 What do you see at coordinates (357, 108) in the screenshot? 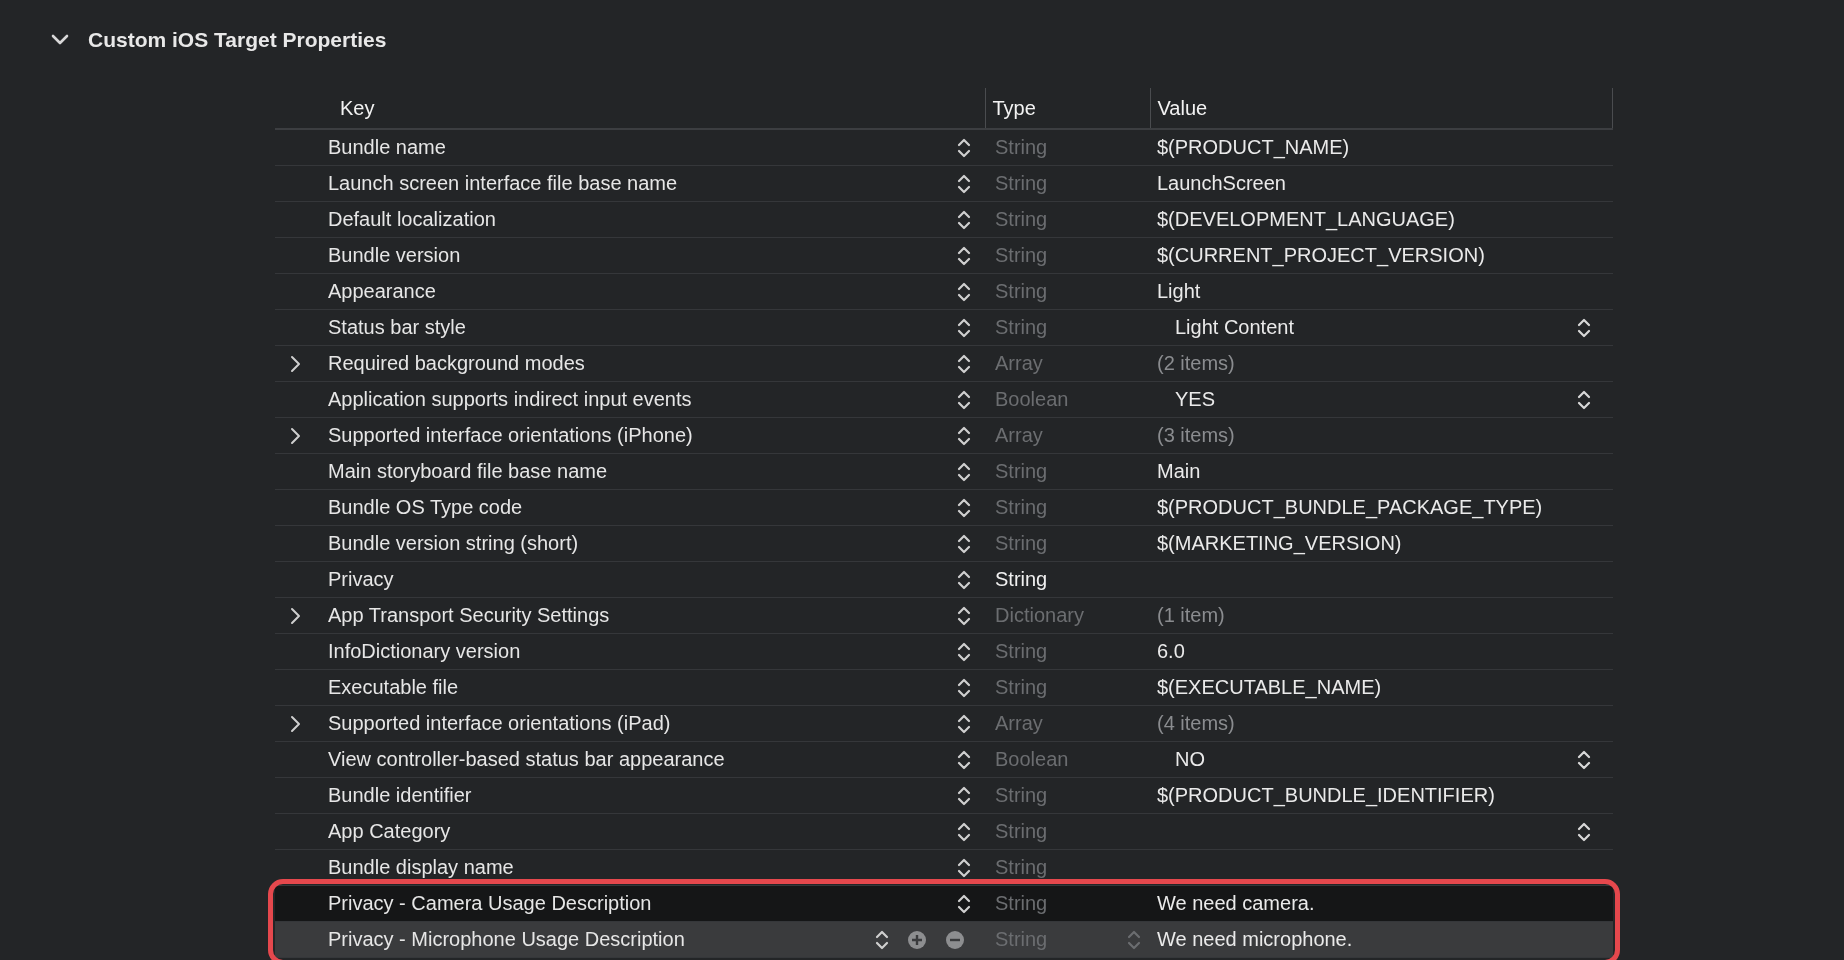
I see `column-header: Key` at bounding box center [357, 108].